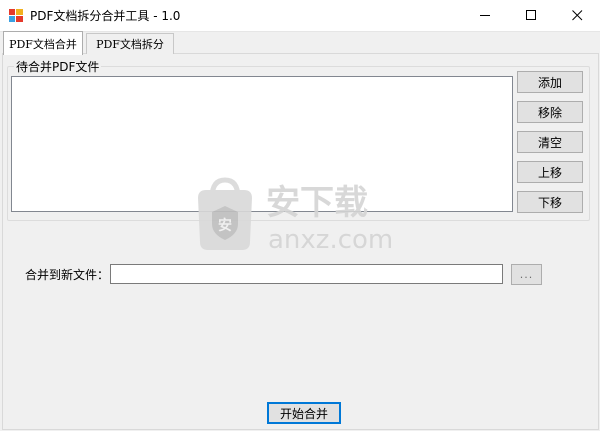 The image size is (600, 431). I want to click on clear-button: 清空, so click(550, 142).